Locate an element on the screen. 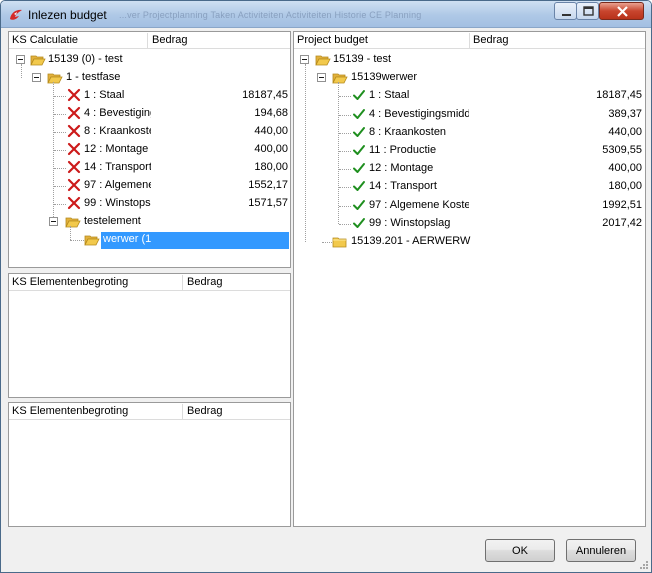  col-header-name: KS Calculatie is located at coordinates (45, 40).